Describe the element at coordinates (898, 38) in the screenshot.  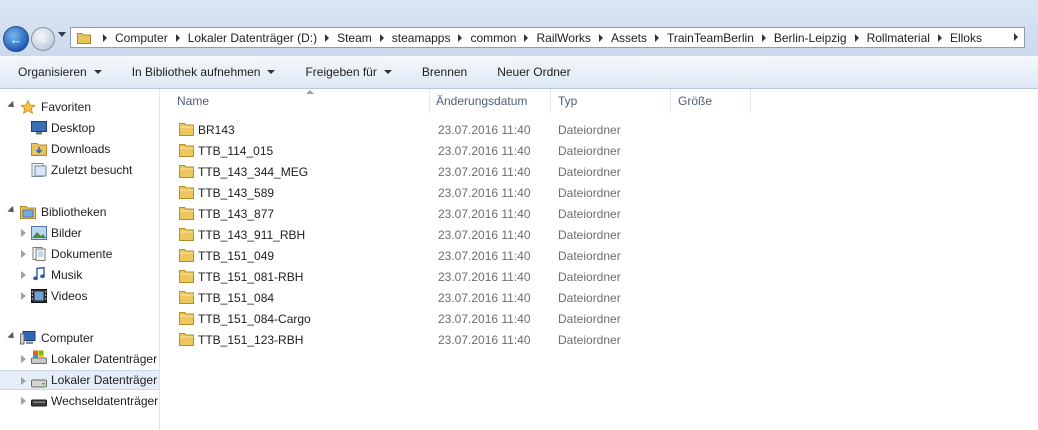
I see `breadcrumb-rollmaterial: Rollmaterial` at that location.